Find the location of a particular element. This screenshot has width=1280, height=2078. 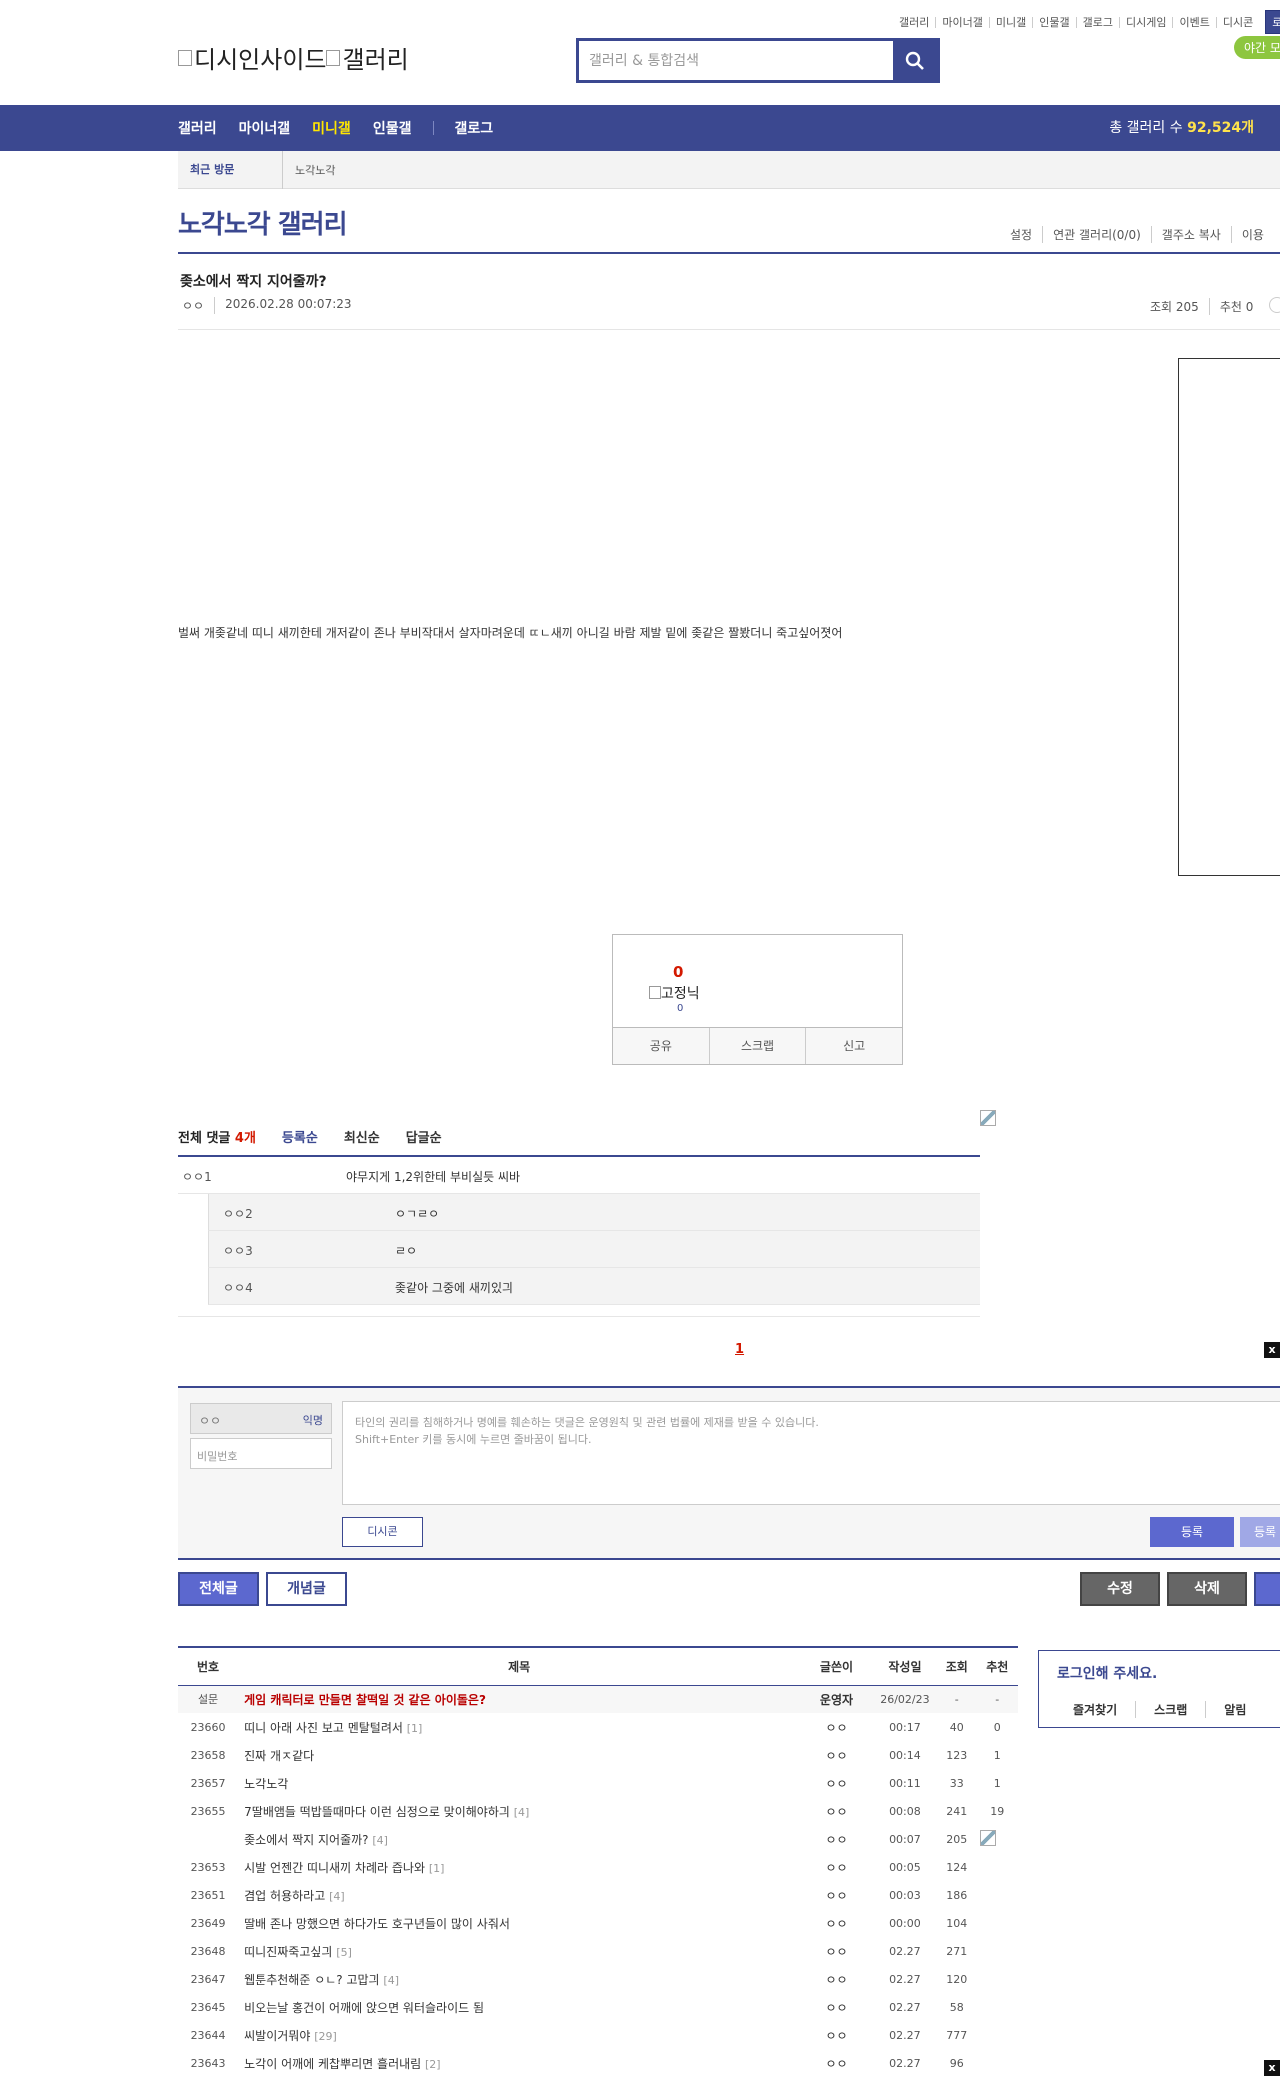

sort-registered: 등록순 is located at coordinates (300, 1136).